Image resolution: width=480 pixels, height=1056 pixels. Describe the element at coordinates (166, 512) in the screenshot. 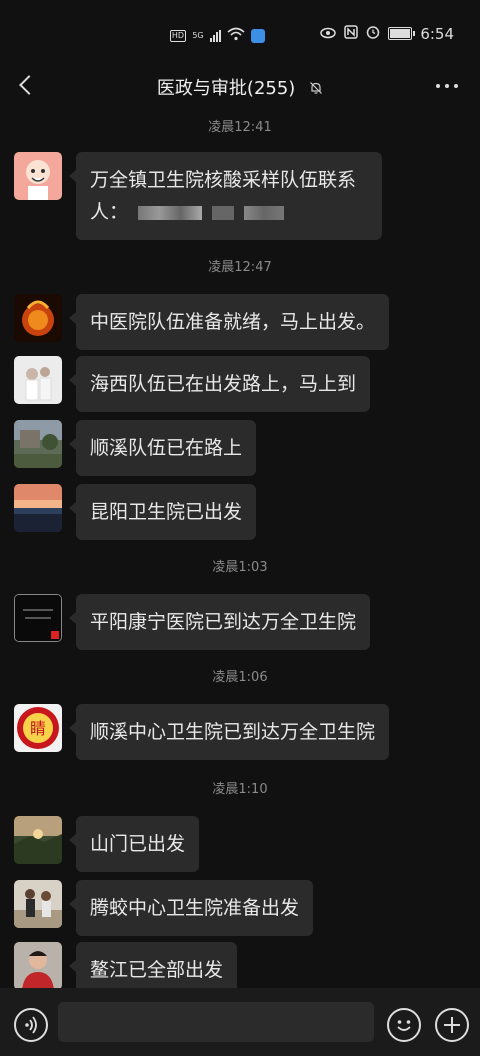

I see `message-text: 昆阳卫生院已出发` at that location.